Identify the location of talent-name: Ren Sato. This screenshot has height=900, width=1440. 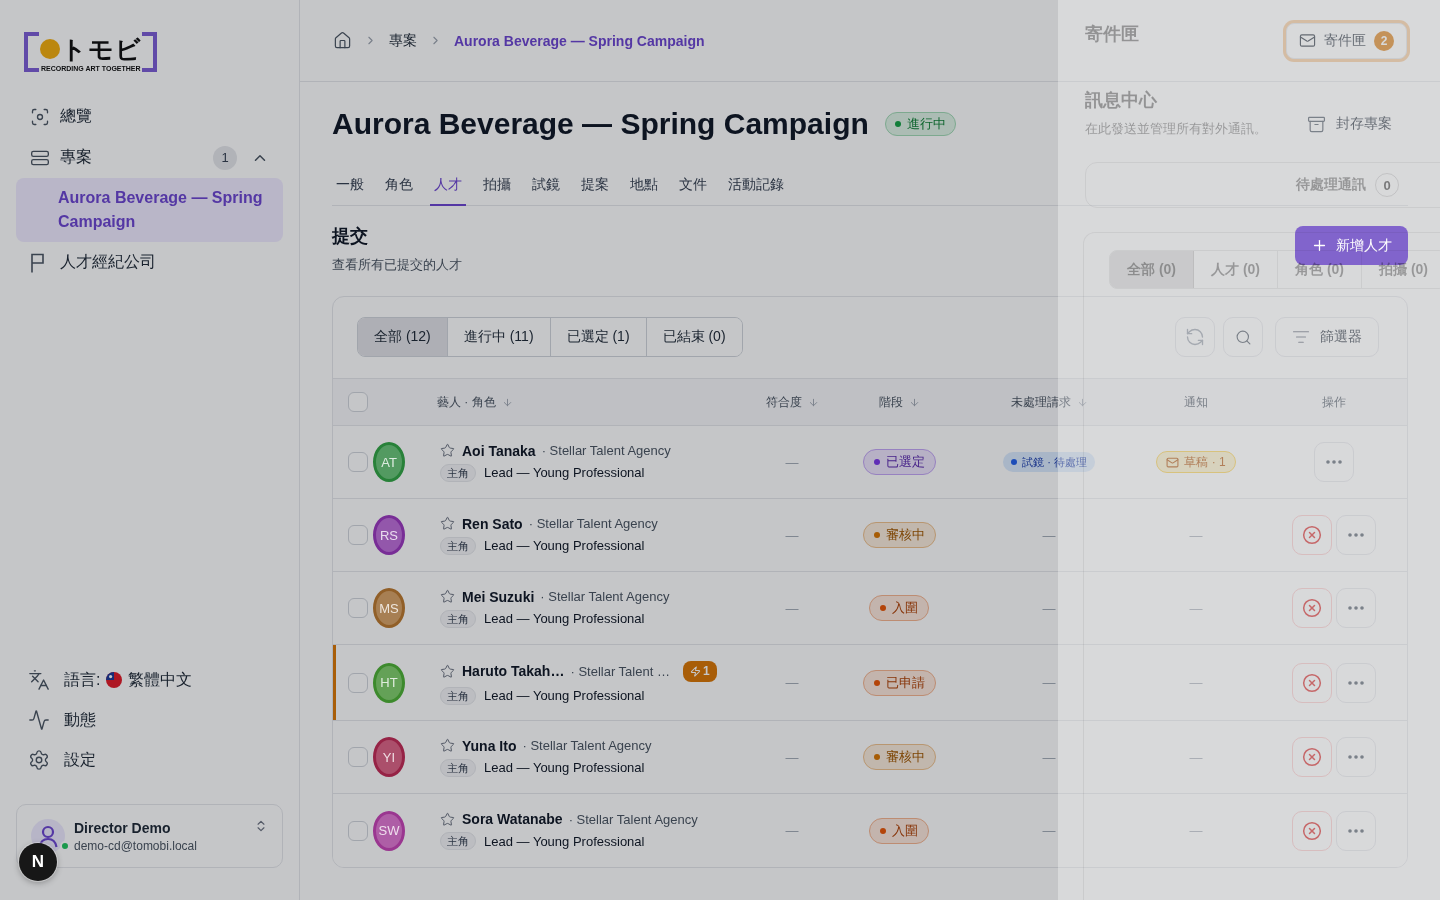
(492, 523).